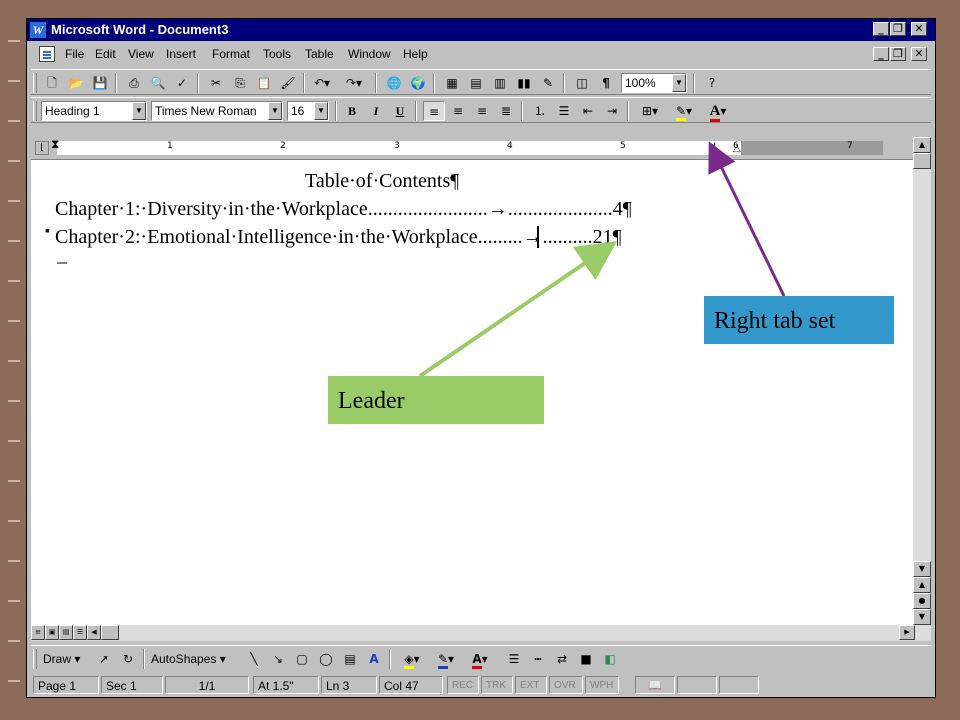 The height and width of the screenshot is (720, 960). Describe the element at coordinates (538, 659) in the screenshot. I see `dash-style-icon: ┅` at that location.